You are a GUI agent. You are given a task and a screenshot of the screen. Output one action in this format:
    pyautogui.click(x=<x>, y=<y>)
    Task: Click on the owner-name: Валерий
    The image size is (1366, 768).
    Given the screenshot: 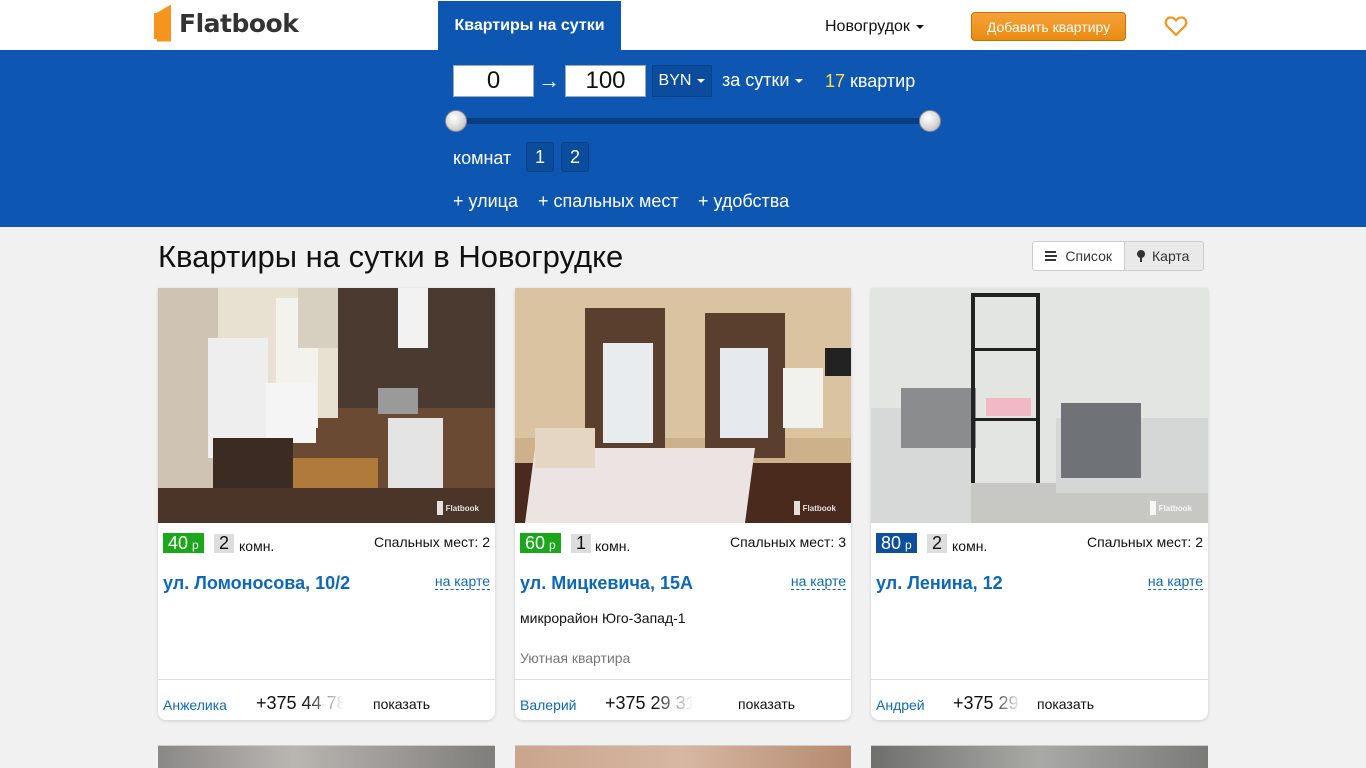 What is the action you would take?
    pyautogui.click(x=548, y=705)
    